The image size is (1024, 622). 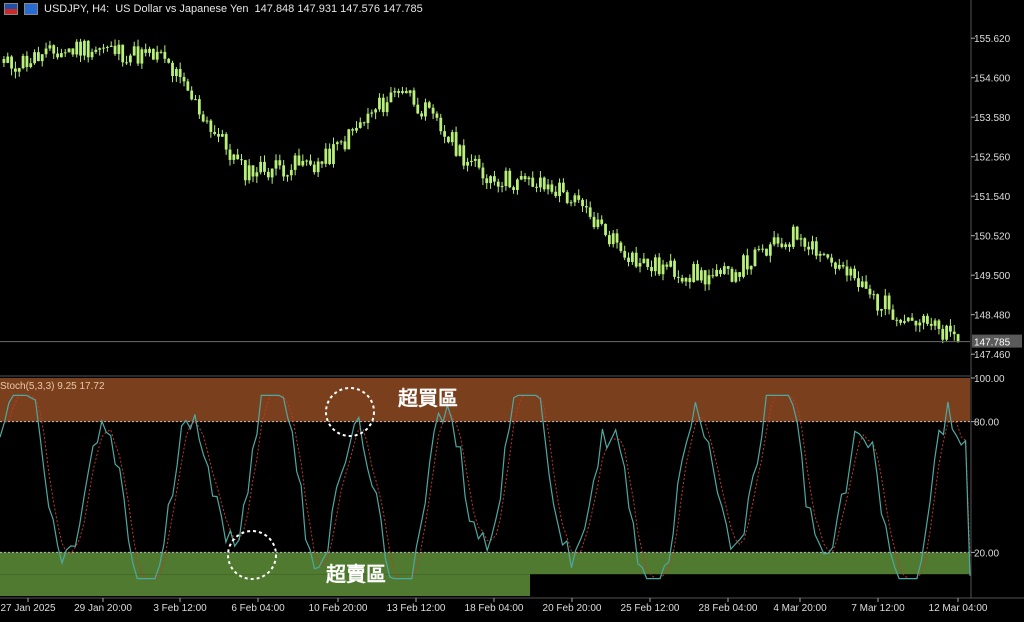 What do you see at coordinates (989, 379) in the screenshot?
I see `indicator-tick-label: 100.00` at bounding box center [989, 379].